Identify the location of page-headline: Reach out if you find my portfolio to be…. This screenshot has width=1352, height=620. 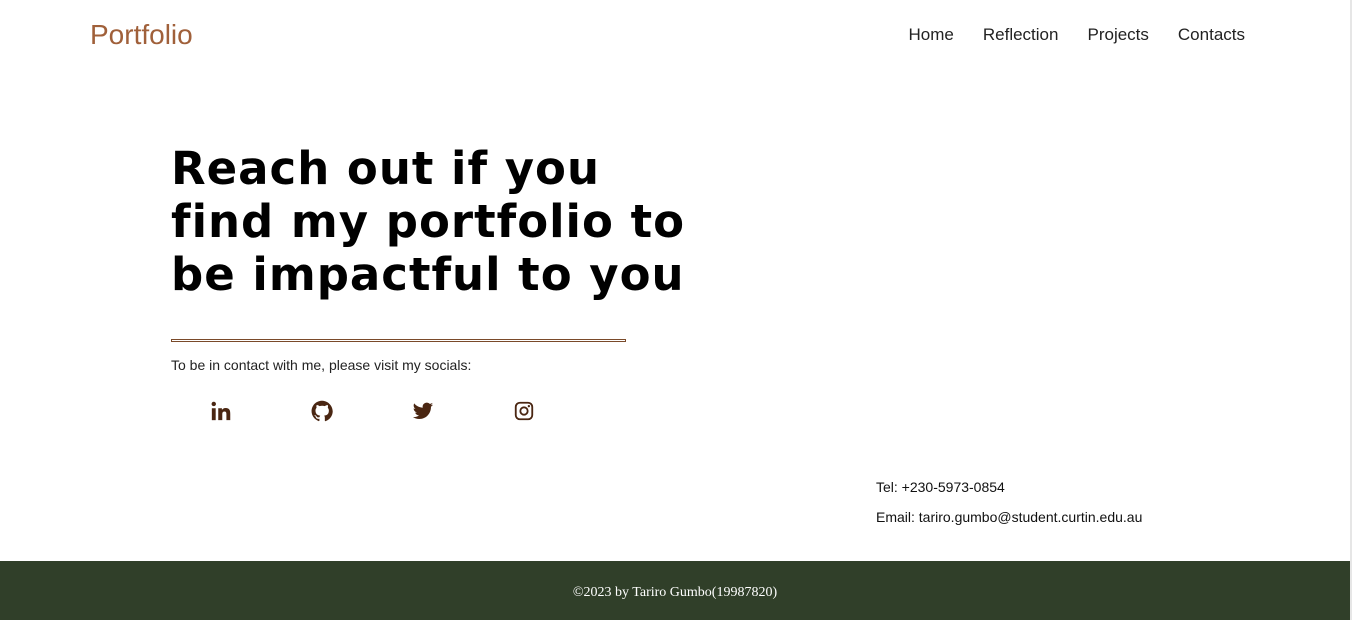
(428, 221).